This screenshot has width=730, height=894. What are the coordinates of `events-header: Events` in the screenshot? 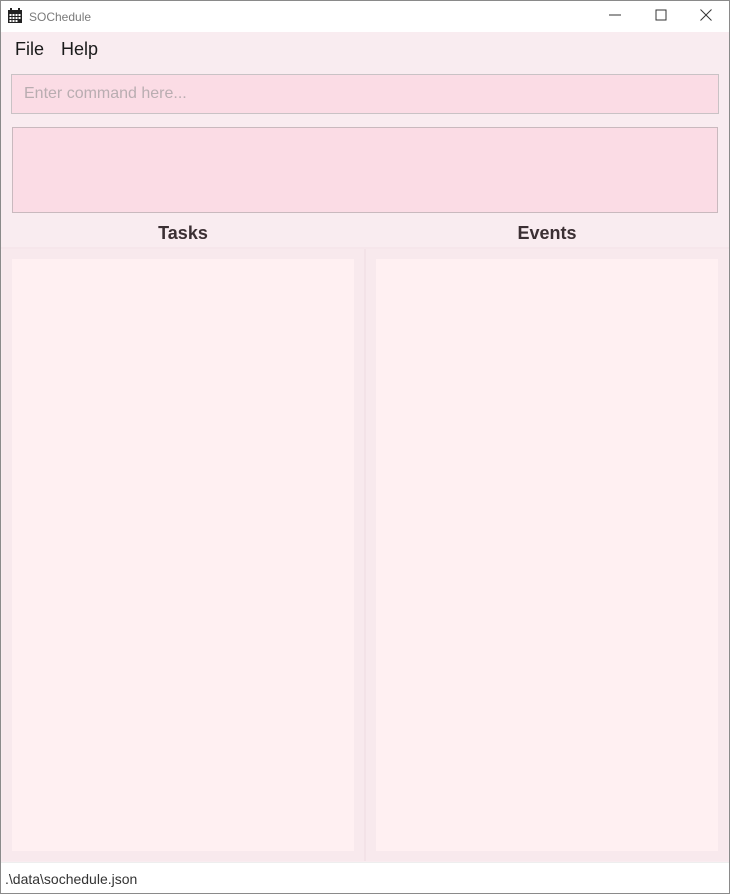 It's located at (547, 233).